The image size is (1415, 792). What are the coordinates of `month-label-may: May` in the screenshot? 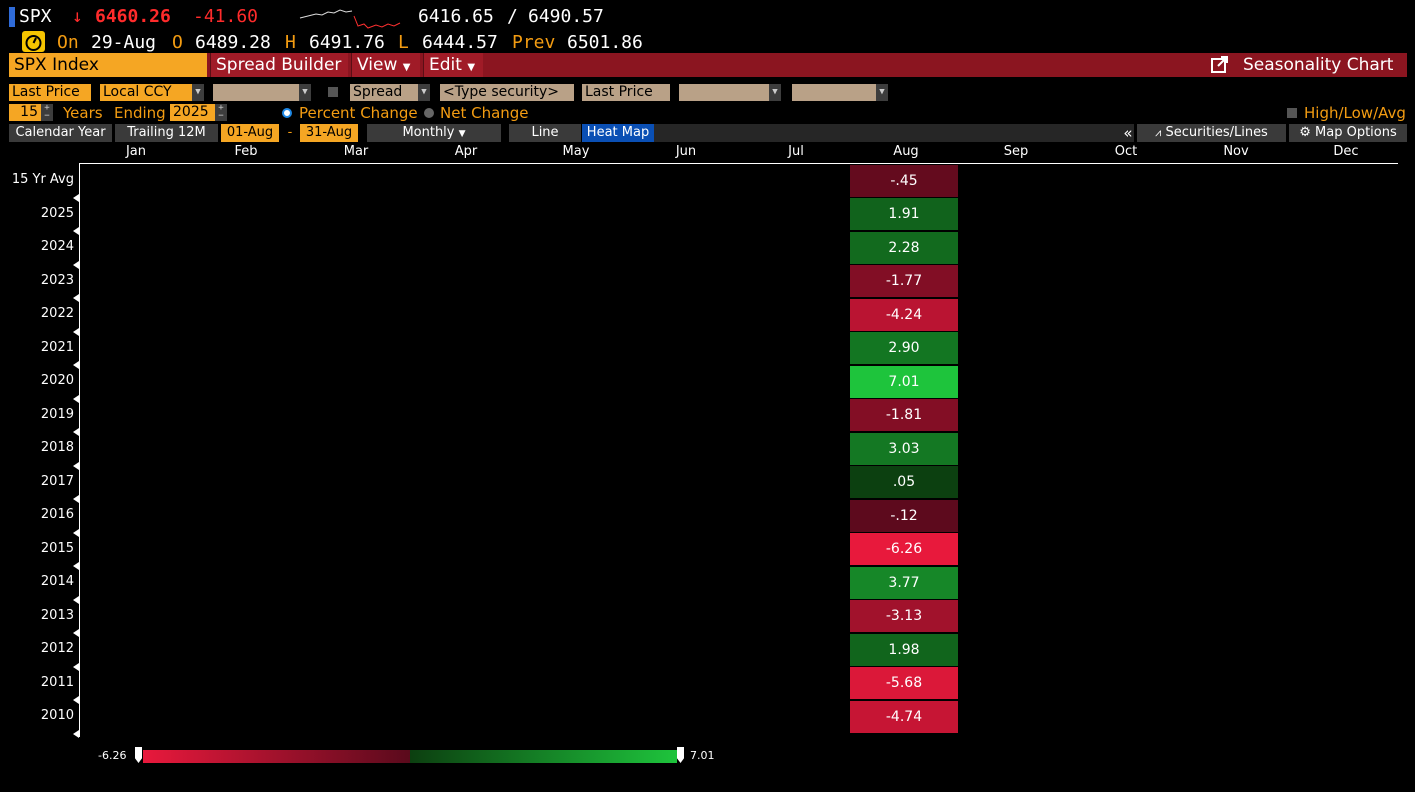 It's located at (576, 151).